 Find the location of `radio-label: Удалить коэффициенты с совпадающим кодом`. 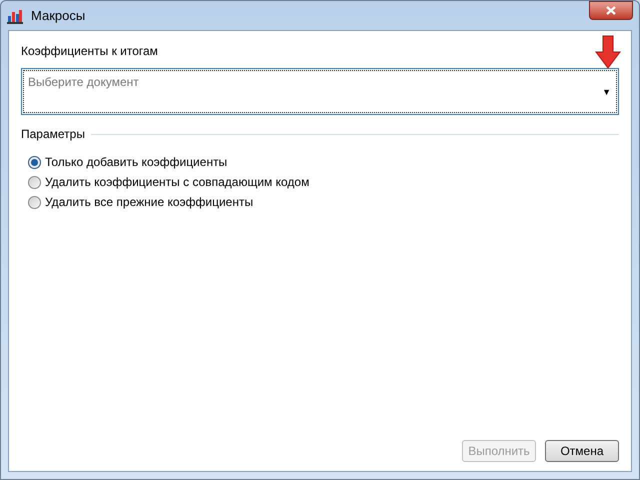

radio-label: Удалить коэффициенты с совпадающим кодом is located at coordinates (177, 182).